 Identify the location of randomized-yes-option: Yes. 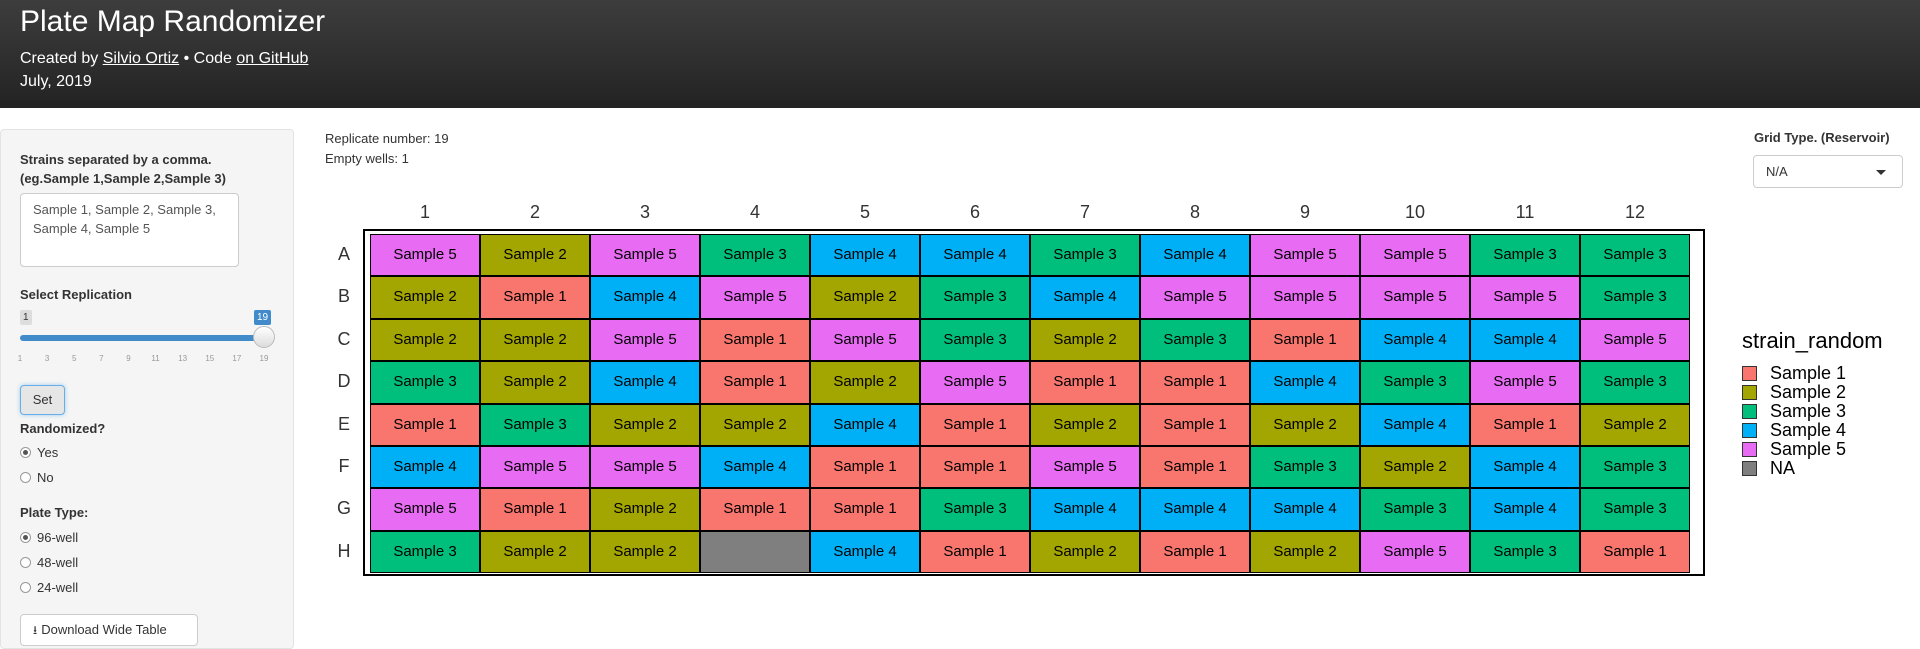
(39, 453).